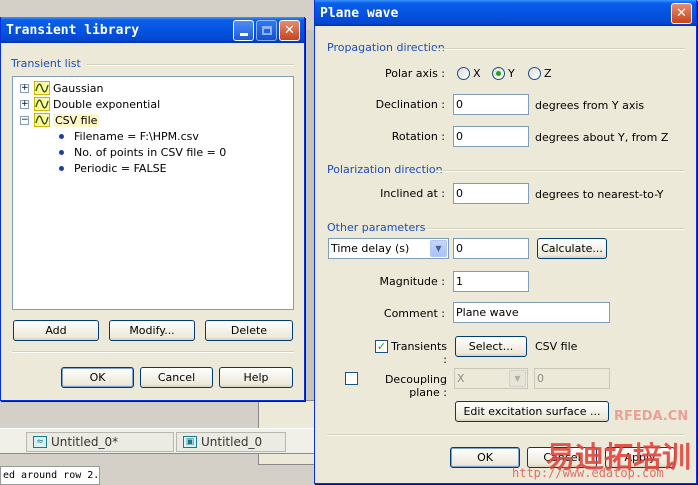  I want to click on radio-selected-icon, so click(498, 73).